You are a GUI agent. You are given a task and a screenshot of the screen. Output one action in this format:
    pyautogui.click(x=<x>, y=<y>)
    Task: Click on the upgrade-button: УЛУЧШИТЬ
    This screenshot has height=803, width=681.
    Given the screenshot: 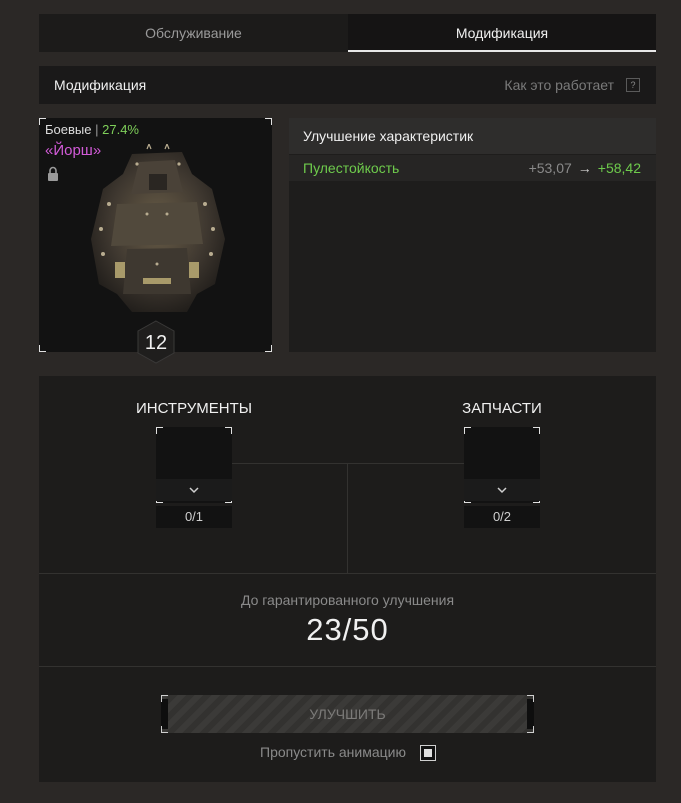 What is the action you would take?
    pyautogui.click(x=347, y=714)
    